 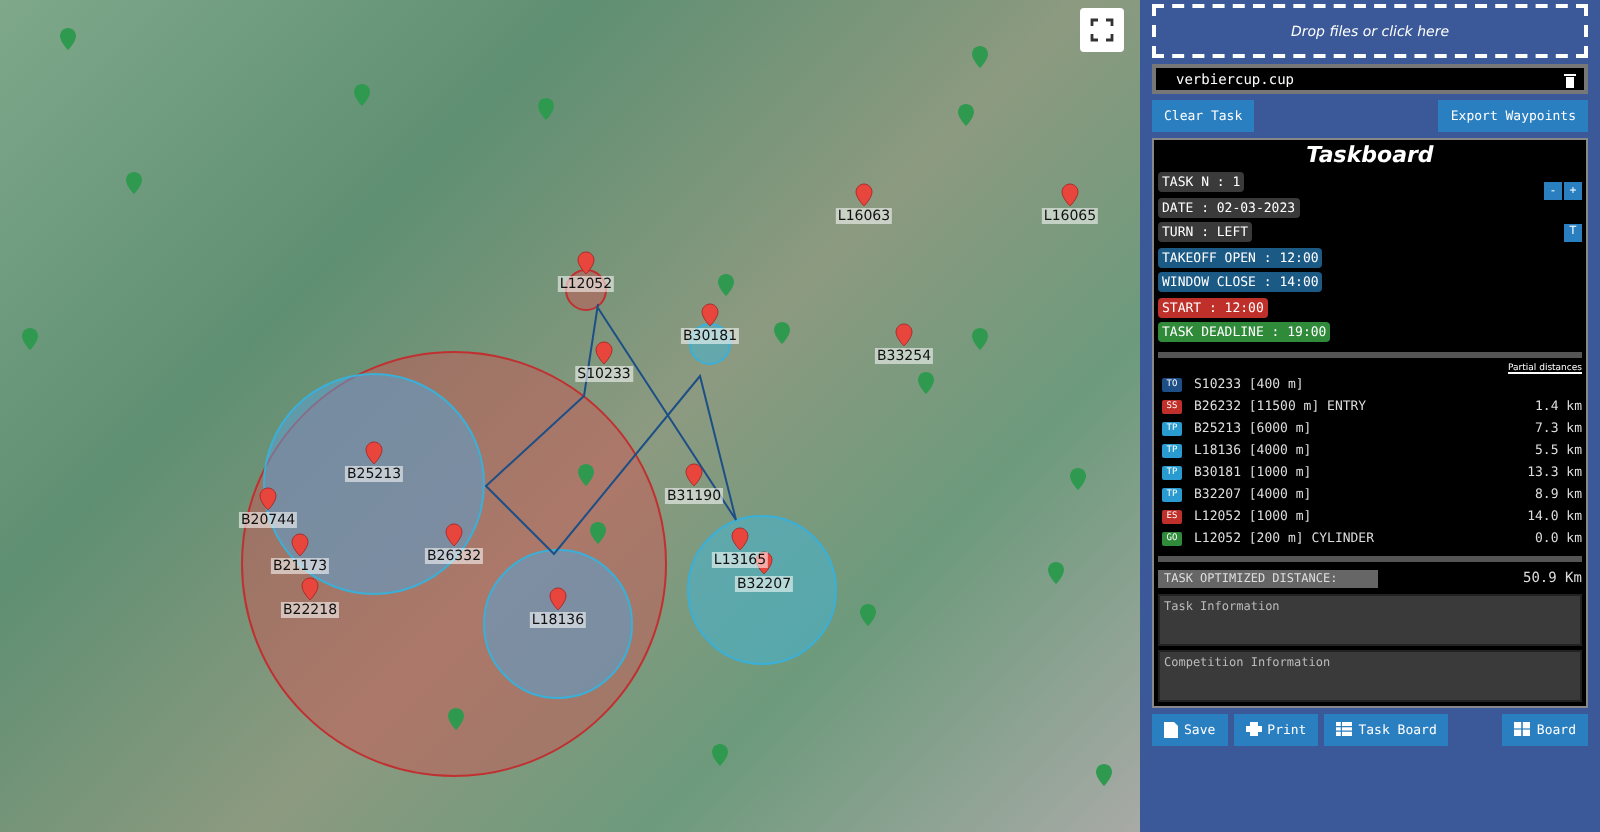 What do you see at coordinates (586, 290) in the screenshot?
I see `cylinder-circle` at bounding box center [586, 290].